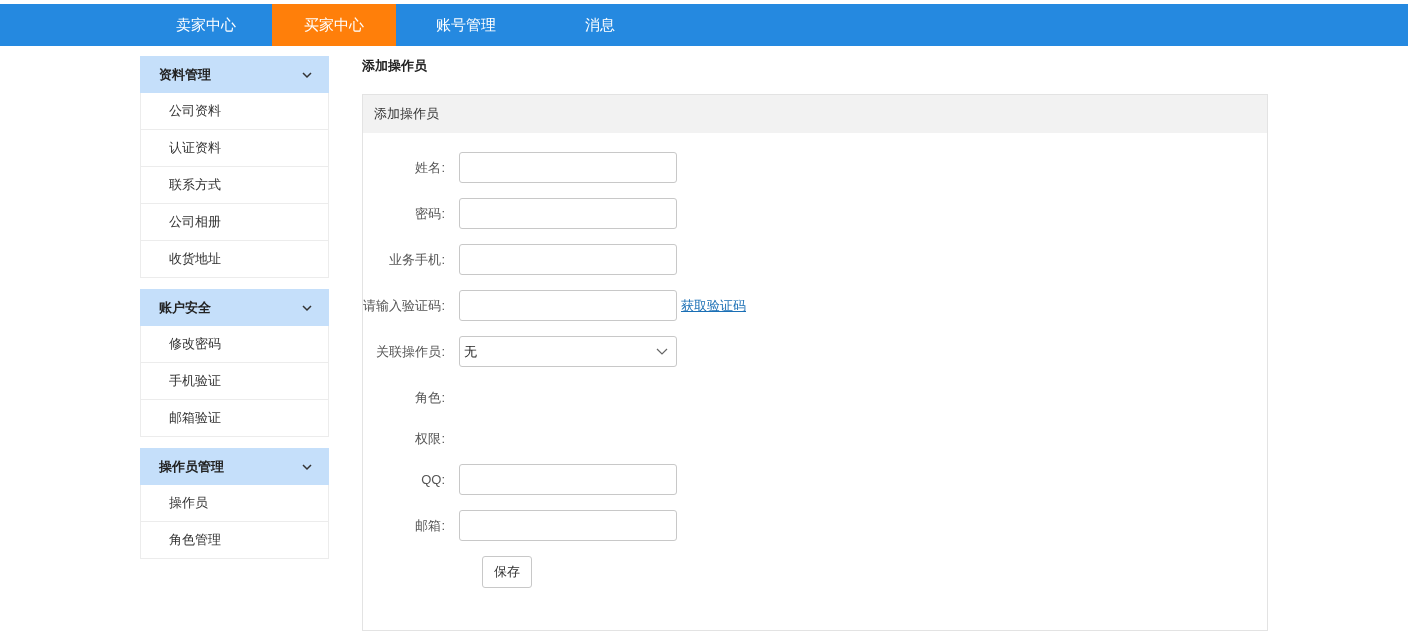 Image resolution: width=1408 pixels, height=640 pixels. What do you see at coordinates (815, 114) in the screenshot?
I see `panel-header: 添加操作员` at bounding box center [815, 114].